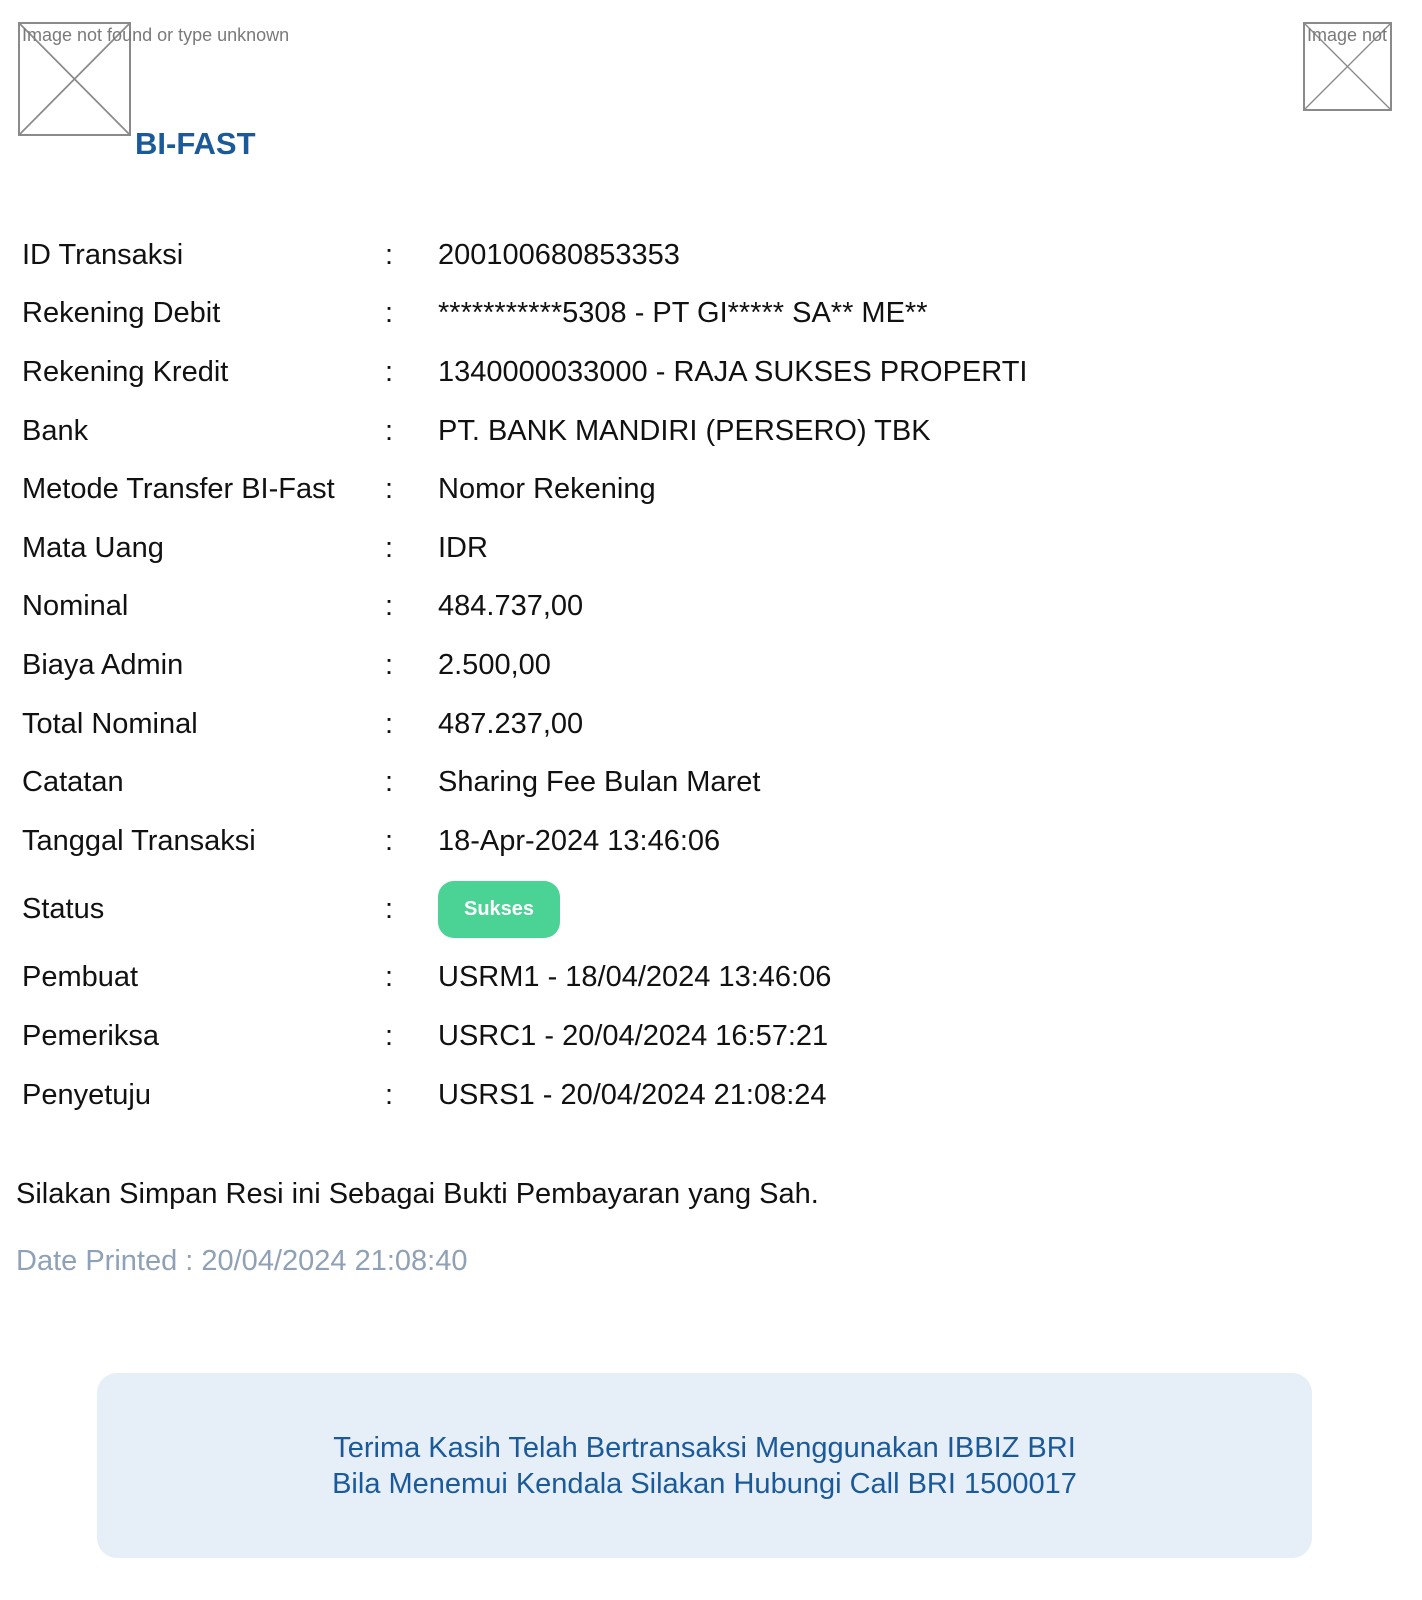 Image resolution: width=1422 pixels, height=1600 pixels. Describe the element at coordinates (121, 313) in the screenshot. I see `detail-label: Rekening Debit` at that location.